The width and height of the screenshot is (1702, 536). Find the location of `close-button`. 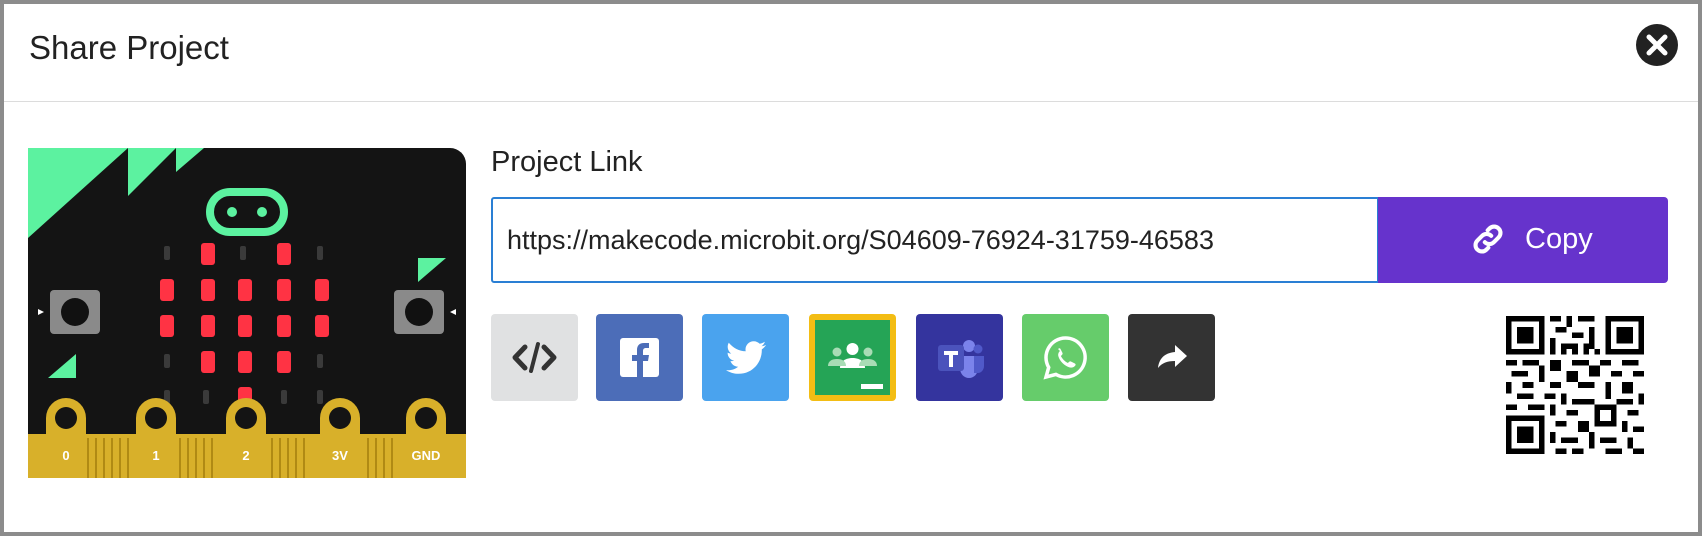

close-button is located at coordinates (1657, 45).